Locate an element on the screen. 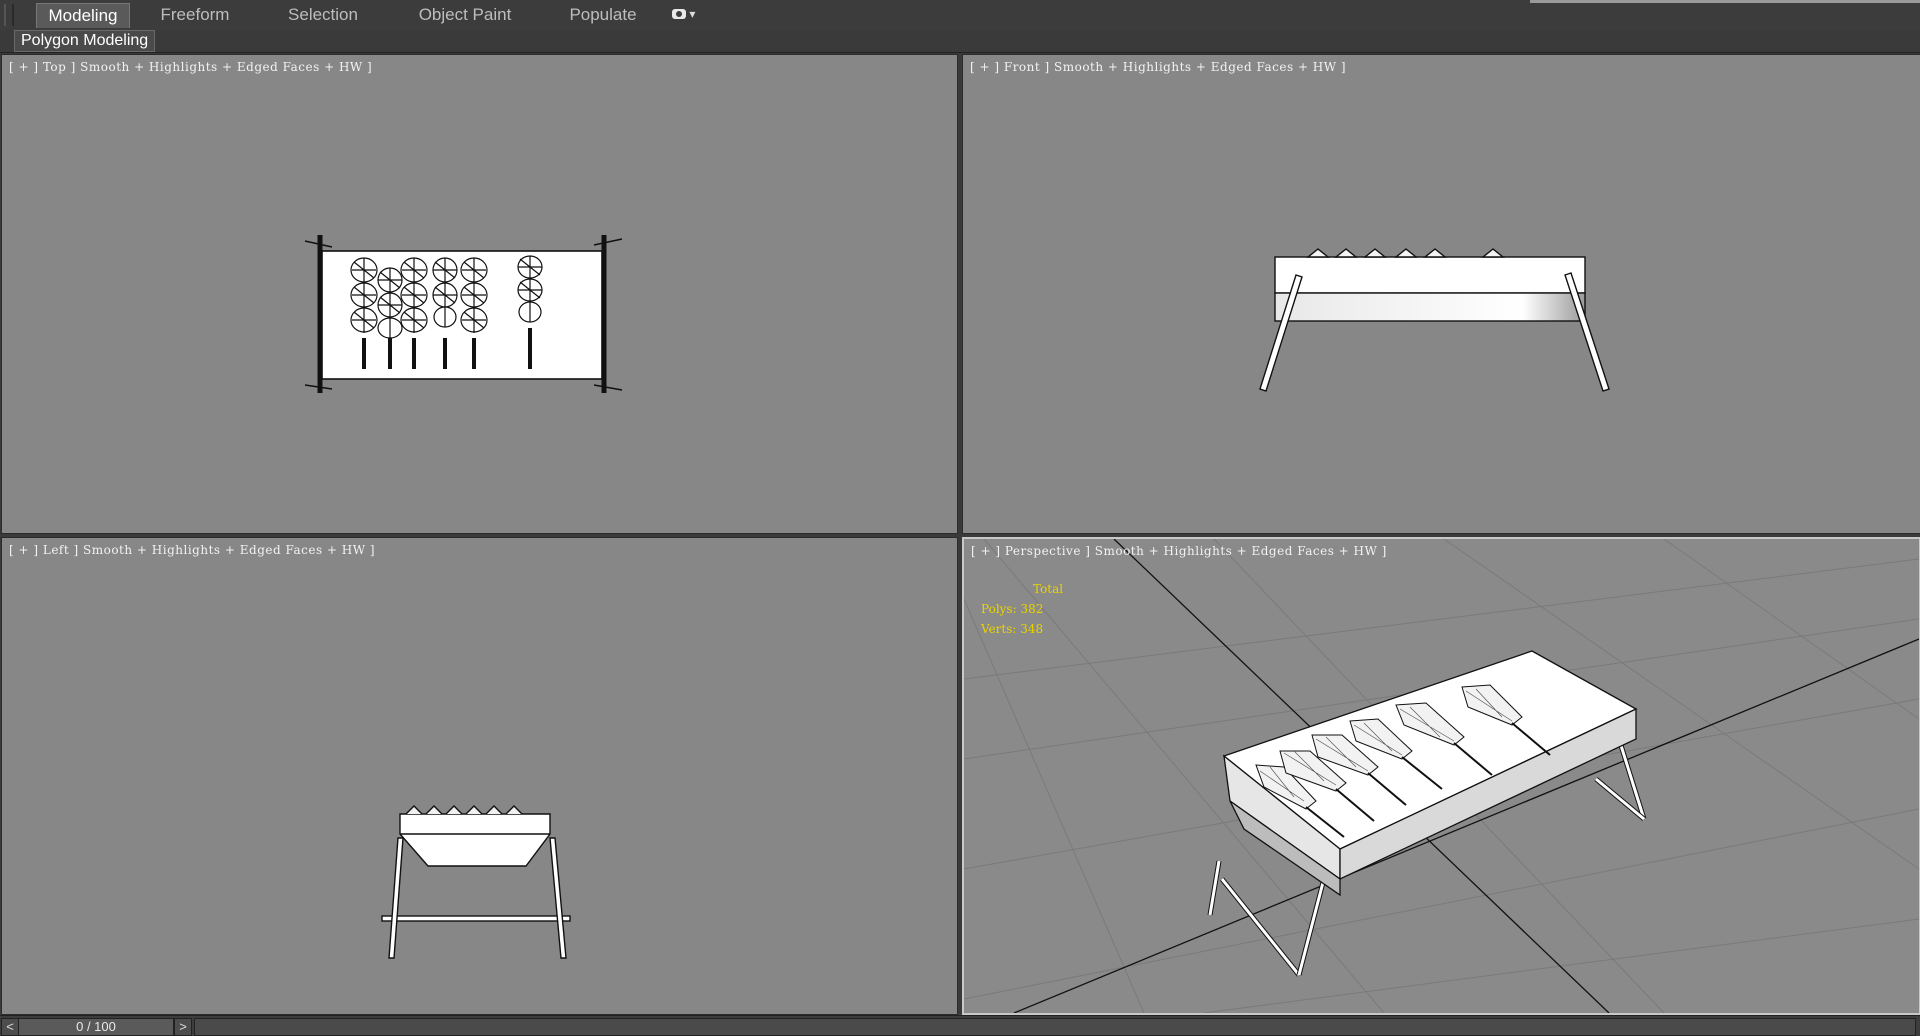 The width and height of the screenshot is (1920, 1036). top-view-model is located at coordinates (463, 314).